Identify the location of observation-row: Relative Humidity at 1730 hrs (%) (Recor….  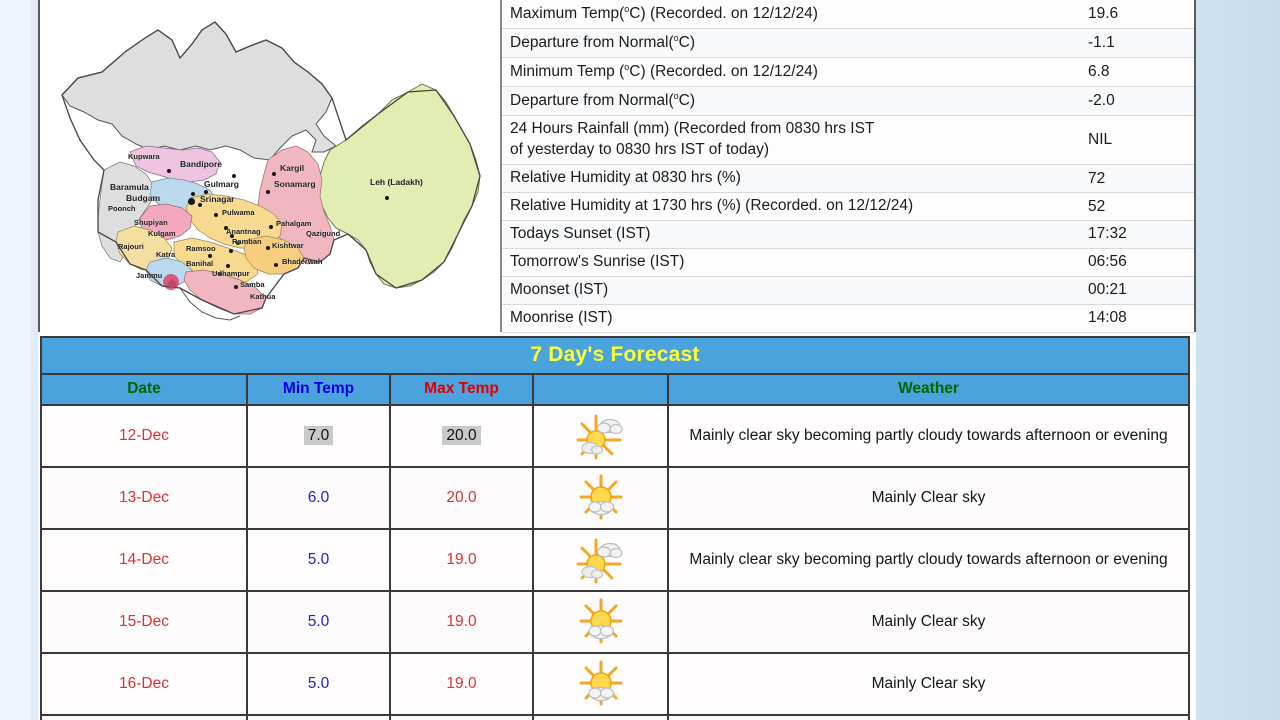
(848, 207).